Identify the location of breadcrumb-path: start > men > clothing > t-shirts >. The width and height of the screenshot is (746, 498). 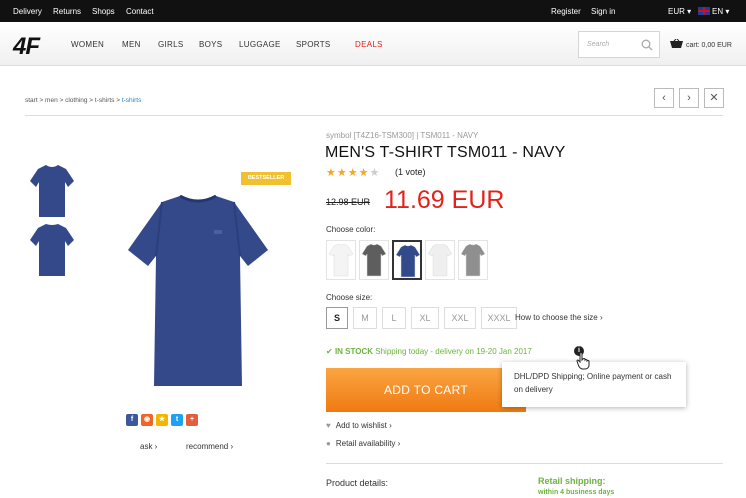
(73, 100).